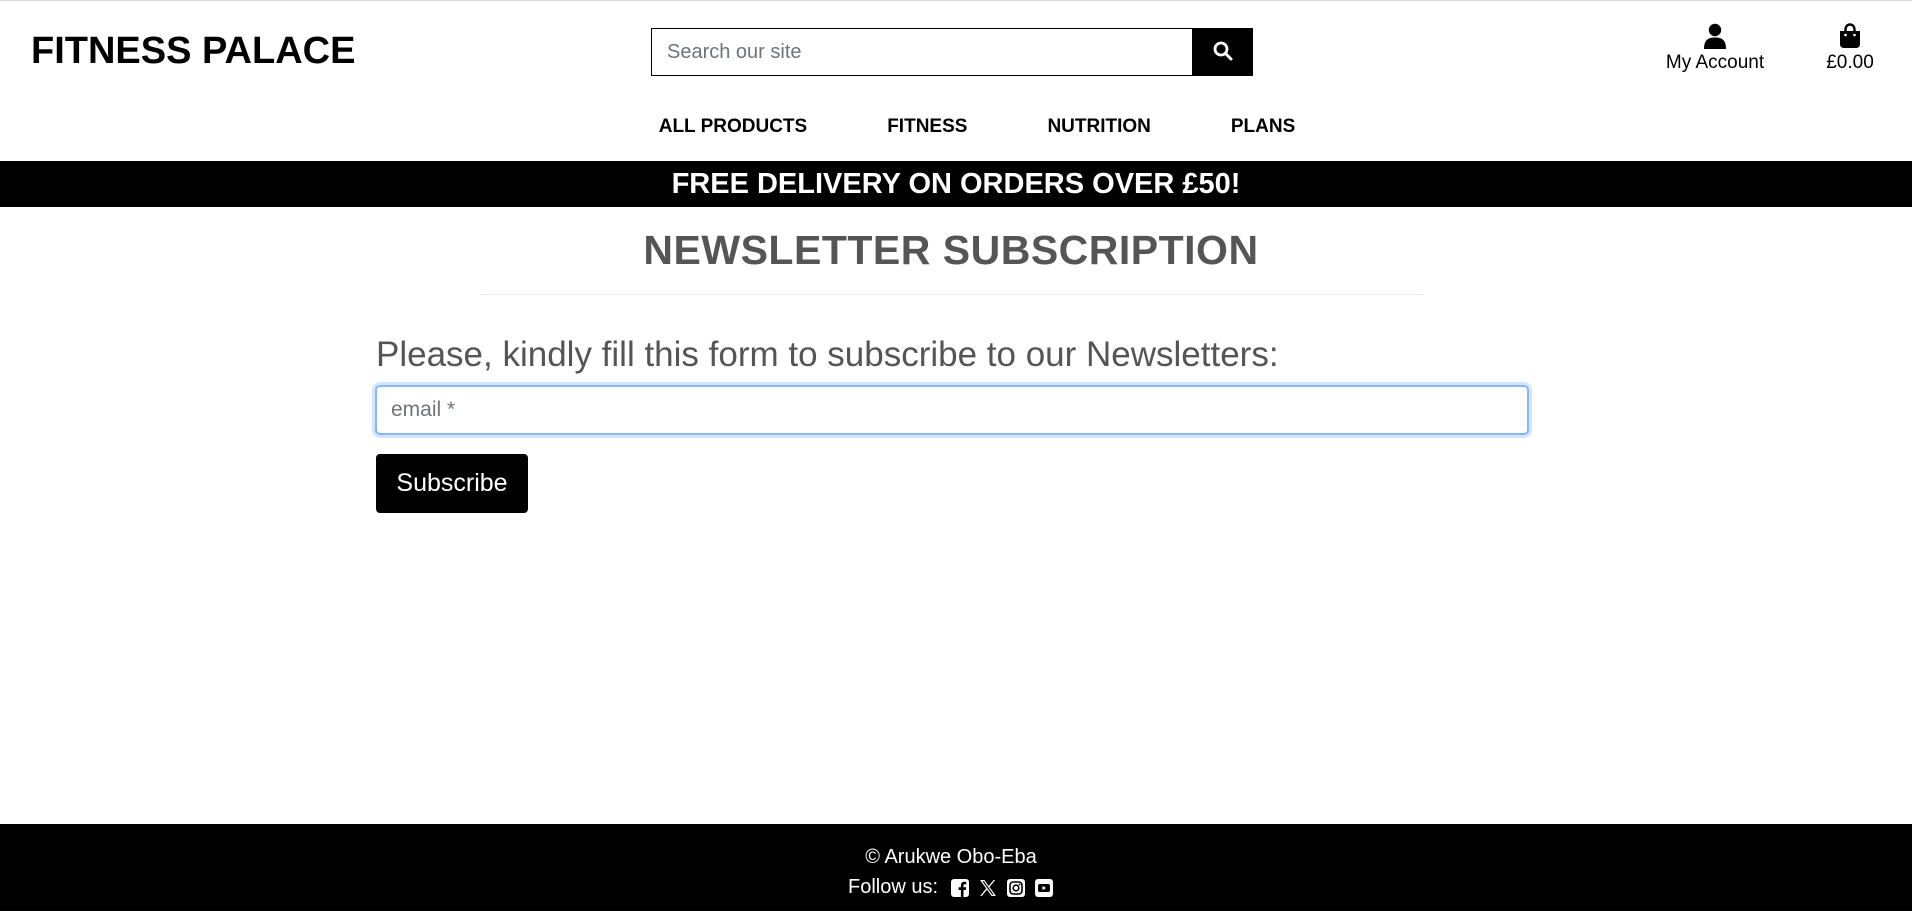 This screenshot has width=1912, height=911. What do you see at coordinates (952, 294) in the screenshot?
I see `heading-divider` at bounding box center [952, 294].